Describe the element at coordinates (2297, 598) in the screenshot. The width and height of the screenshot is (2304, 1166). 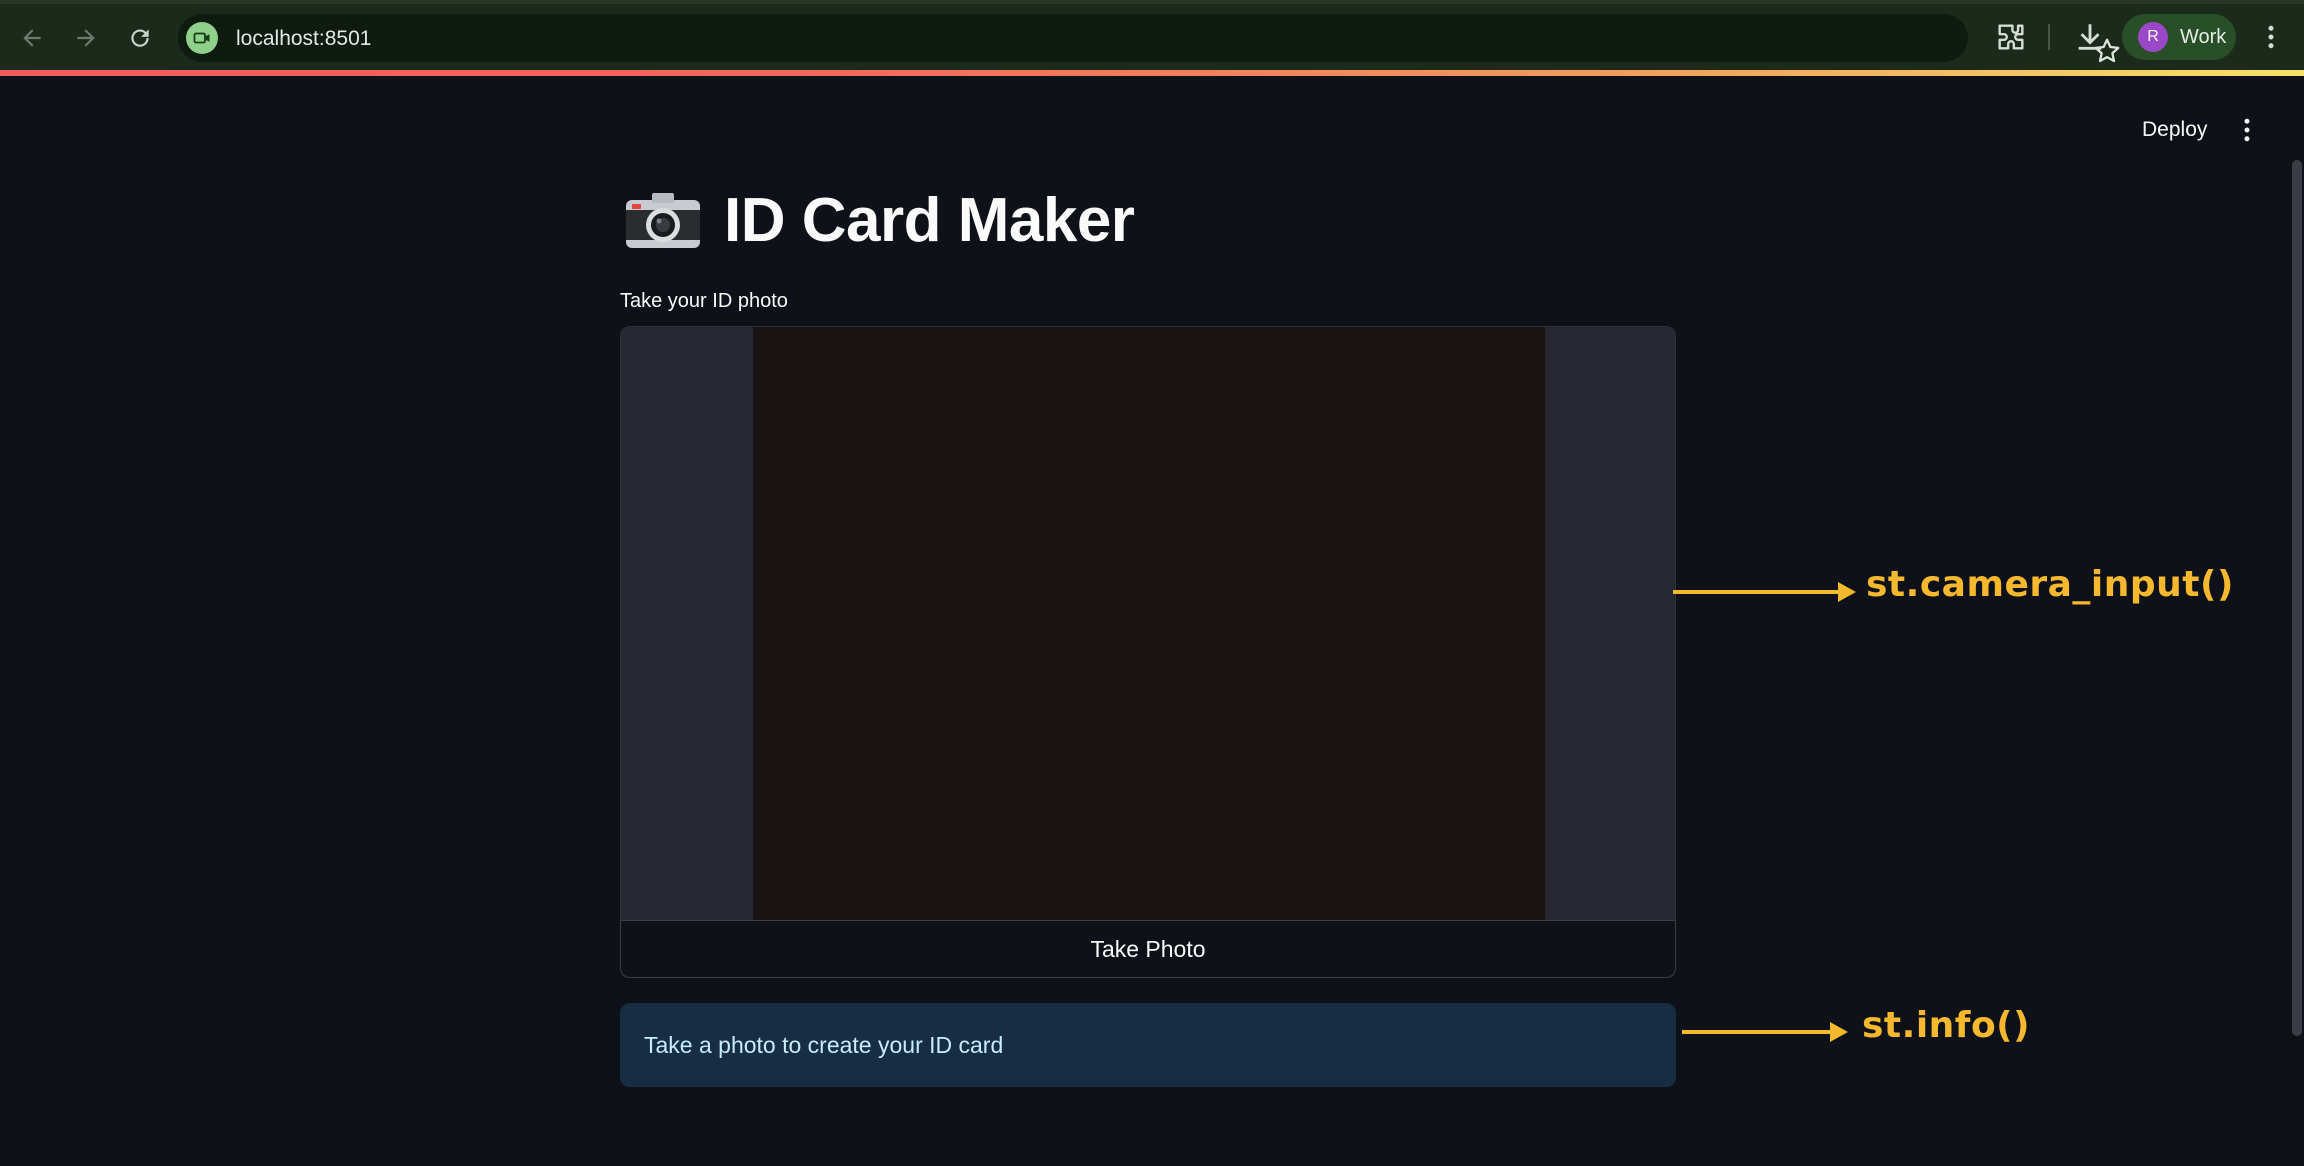
I see `scrollbar` at that location.